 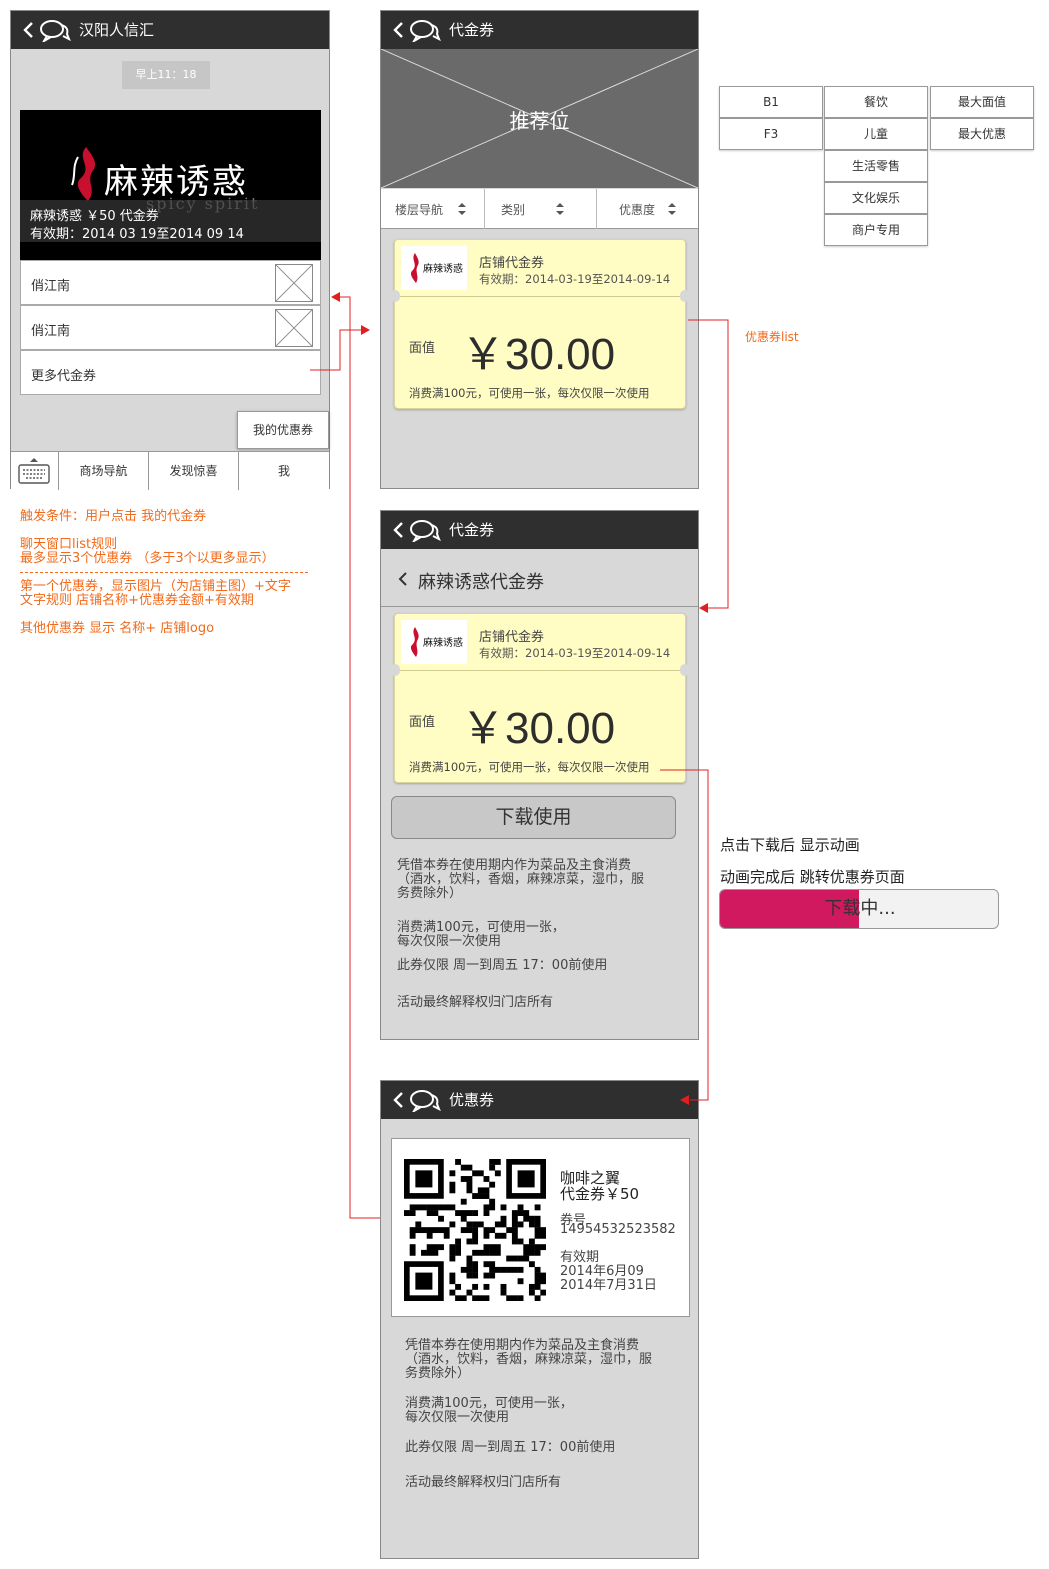 I want to click on header-bar: 优惠券, so click(x=539, y=1100).